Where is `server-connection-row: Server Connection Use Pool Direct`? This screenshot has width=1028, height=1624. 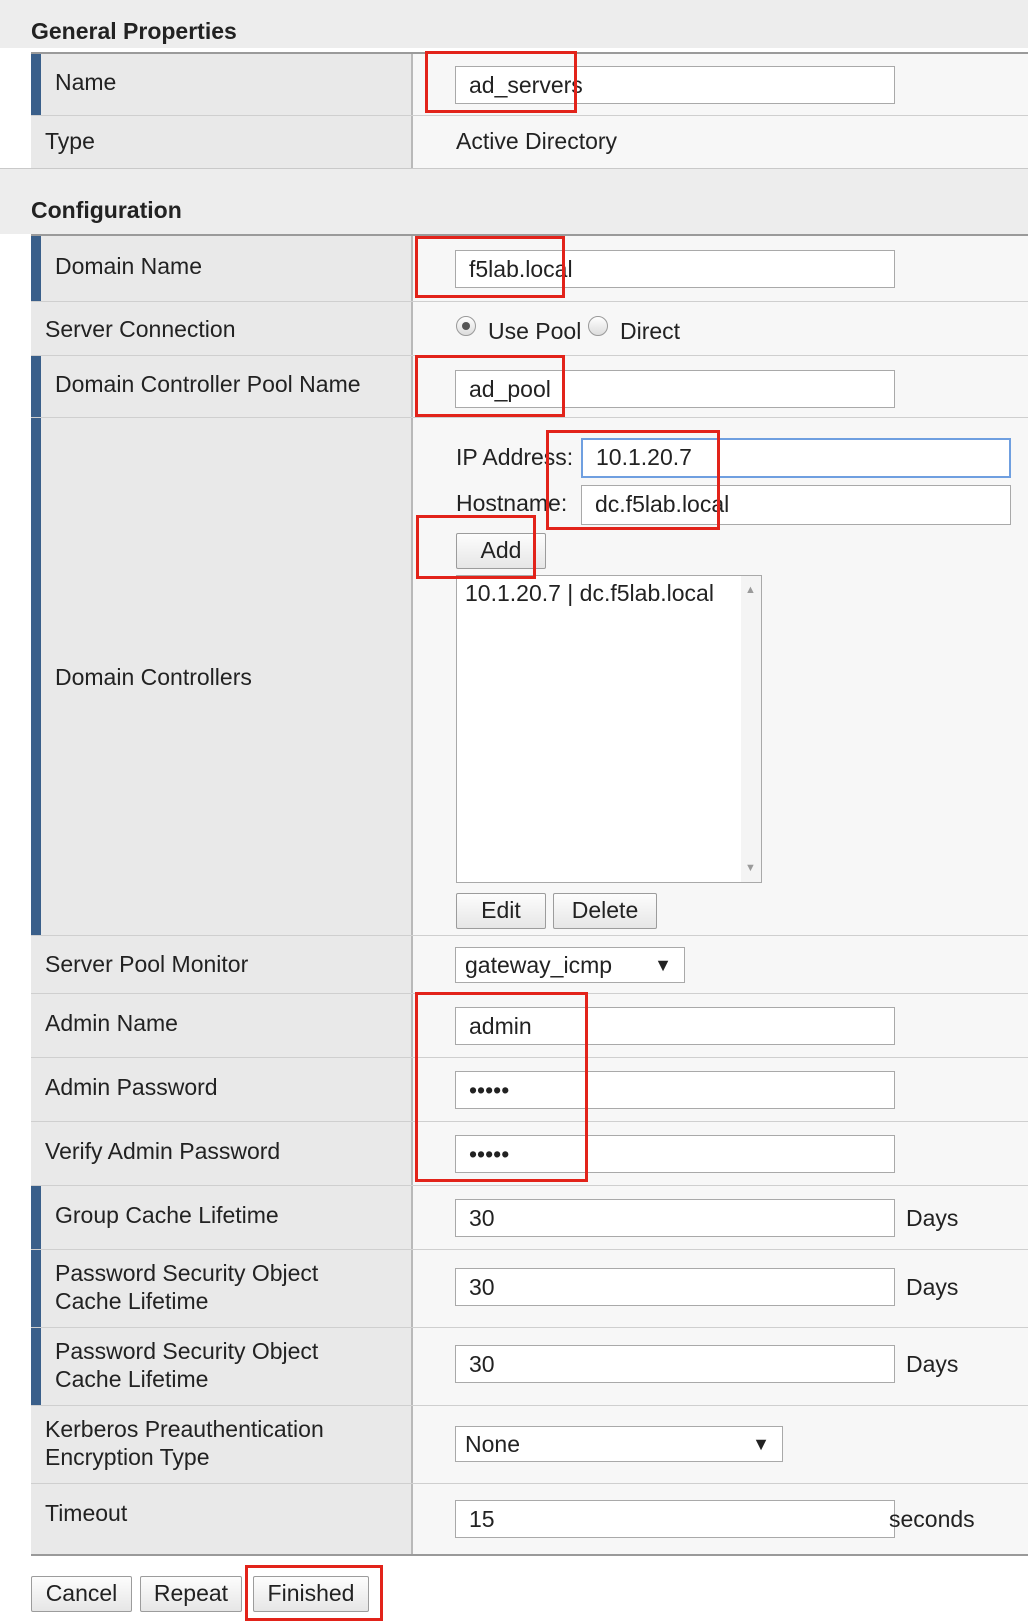 server-connection-row: Server Connection Use Pool Direct is located at coordinates (529, 329).